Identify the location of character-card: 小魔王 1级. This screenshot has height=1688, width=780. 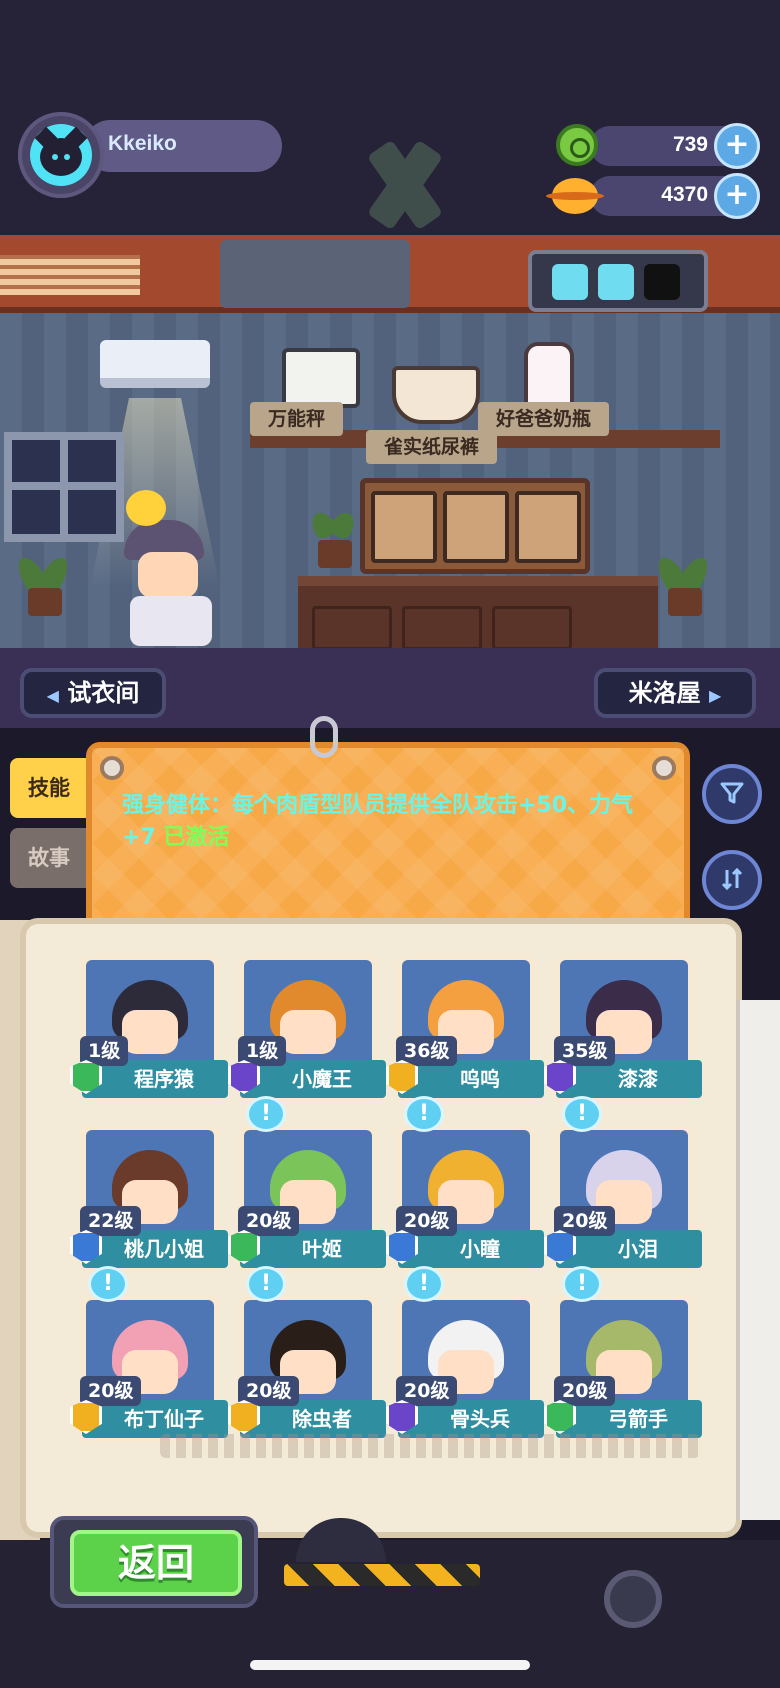
(307, 1029).